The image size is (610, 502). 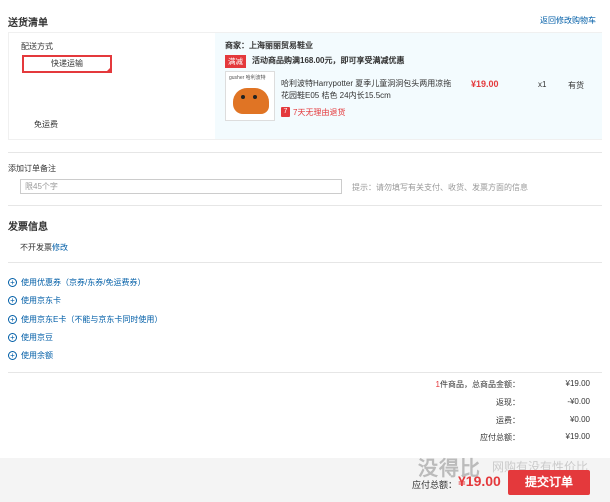 I want to click on shoe-image, so click(x=251, y=101).